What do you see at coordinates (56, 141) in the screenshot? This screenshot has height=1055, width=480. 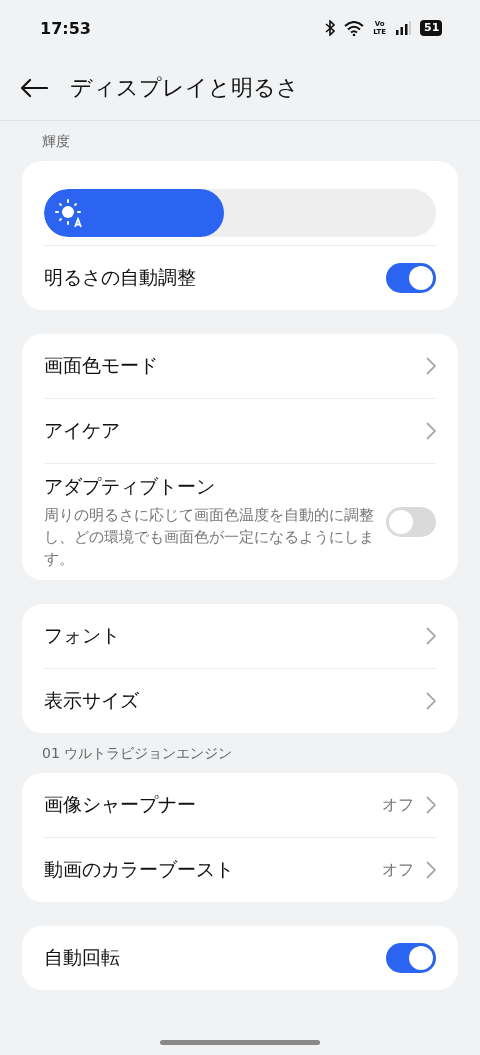 I see `section-label: 輝度` at bounding box center [56, 141].